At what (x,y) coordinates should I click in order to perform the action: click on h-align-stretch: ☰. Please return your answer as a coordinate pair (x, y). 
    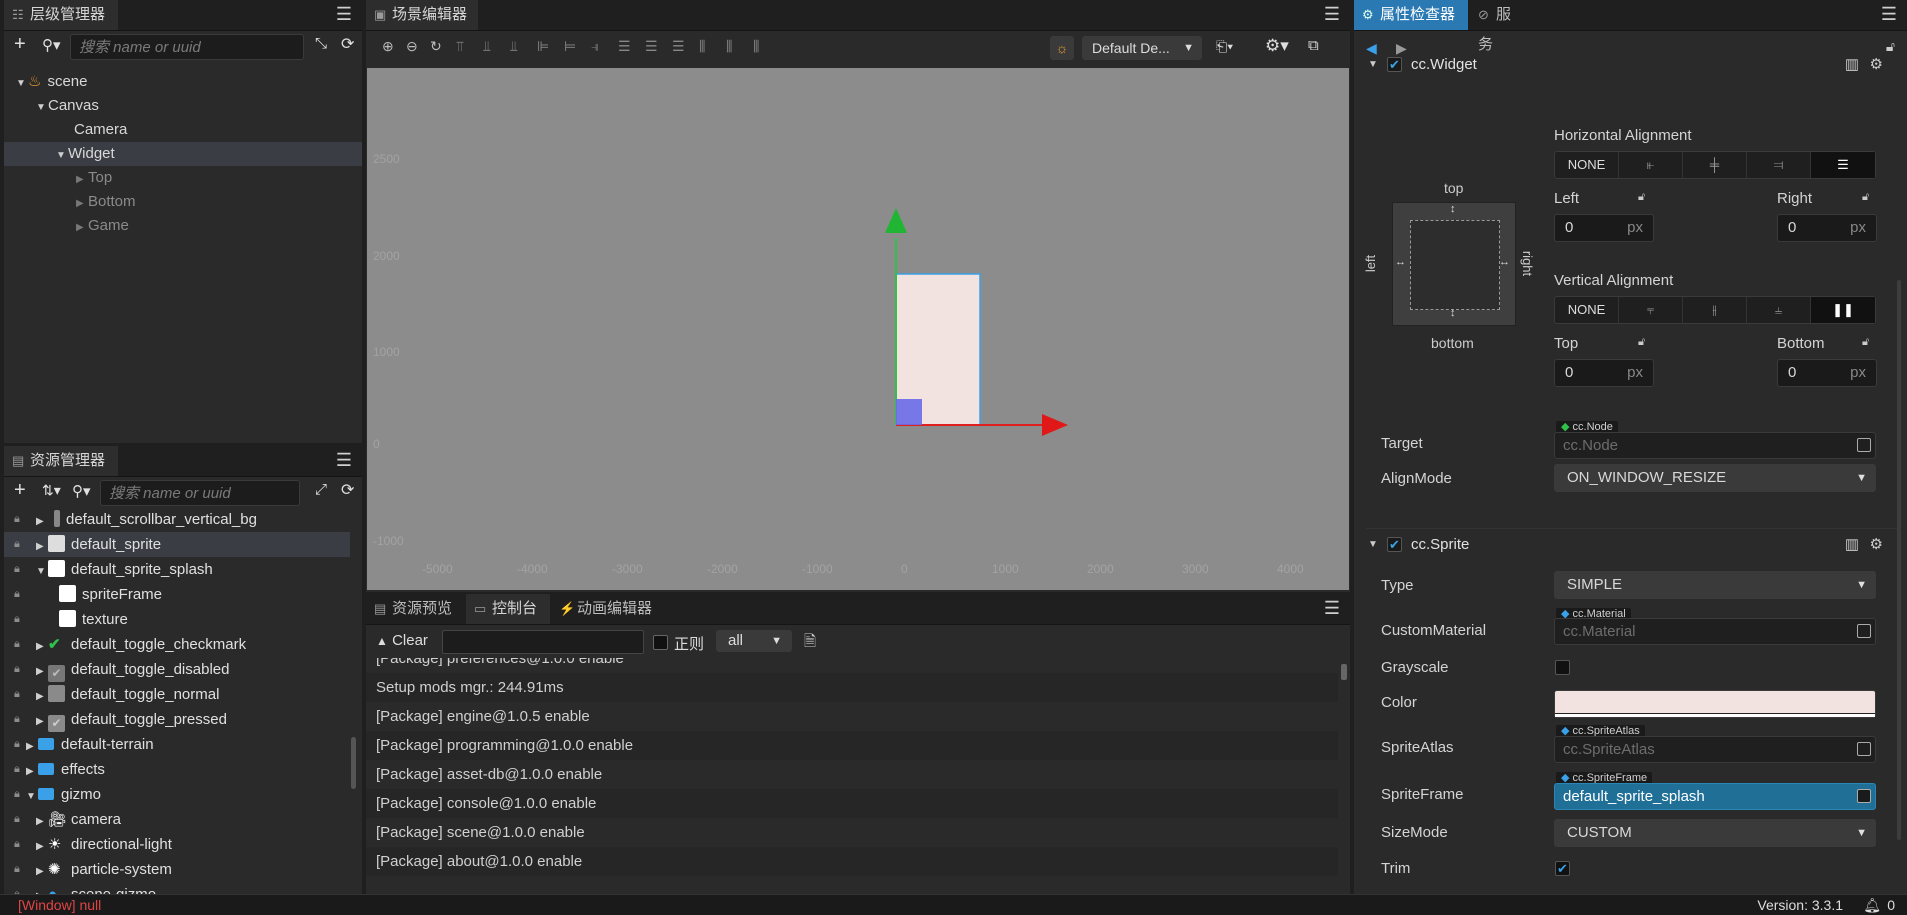
    Looking at the image, I should click on (1843, 165).